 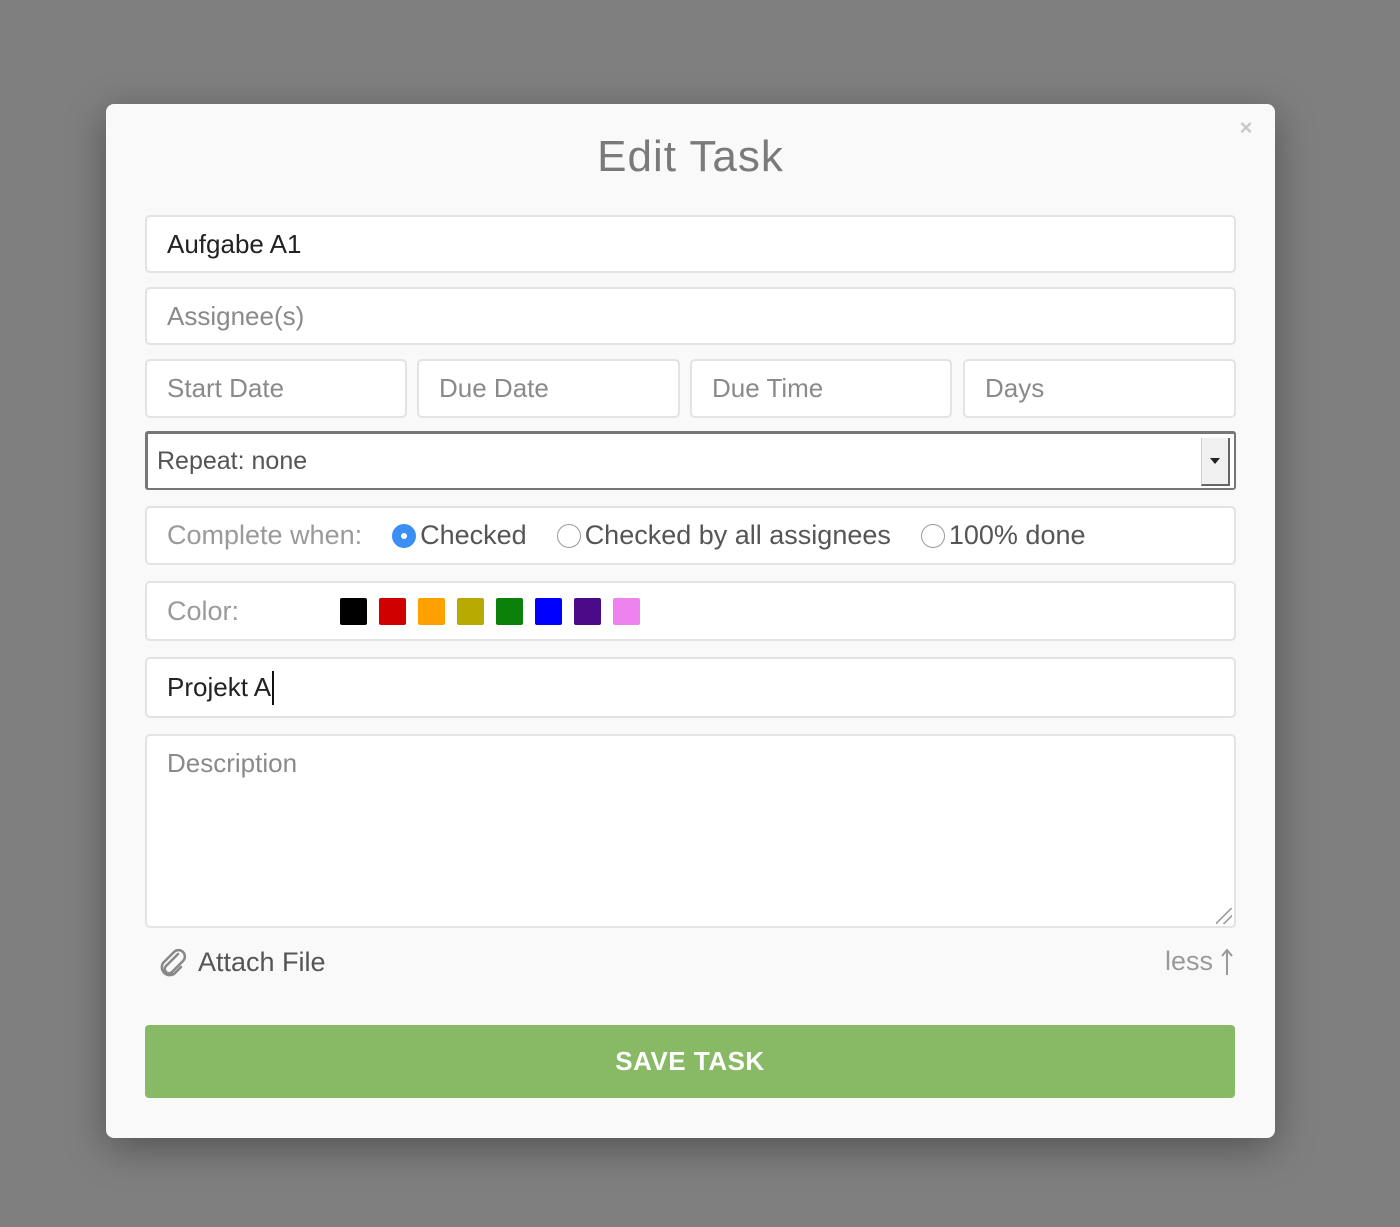 What do you see at coordinates (232, 763) in the screenshot?
I see `description-placeholder: Description` at bounding box center [232, 763].